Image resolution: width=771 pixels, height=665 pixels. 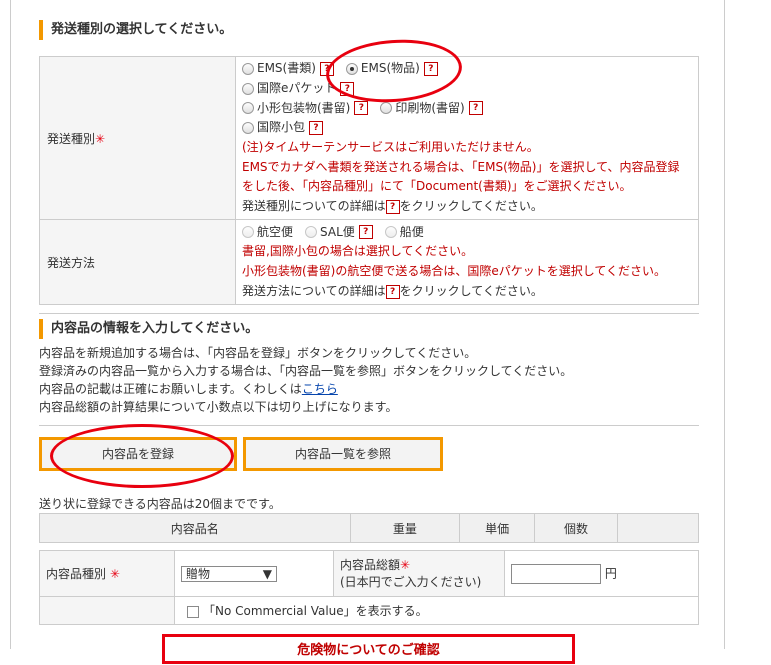 What do you see at coordinates (471, 290) in the screenshot?
I see `method-detail-suffix: をクリックしてください。` at bounding box center [471, 290].